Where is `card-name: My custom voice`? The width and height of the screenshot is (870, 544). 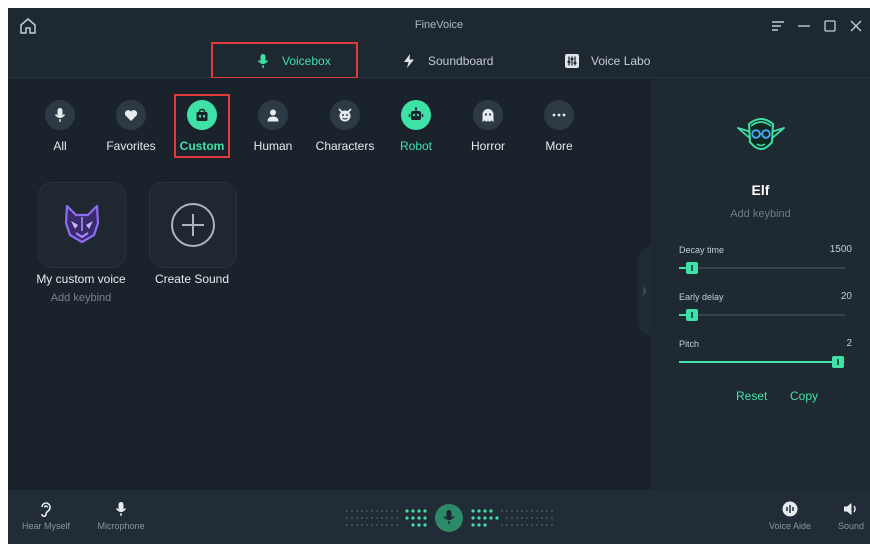 card-name: My custom voice is located at coordinates (81, 279).